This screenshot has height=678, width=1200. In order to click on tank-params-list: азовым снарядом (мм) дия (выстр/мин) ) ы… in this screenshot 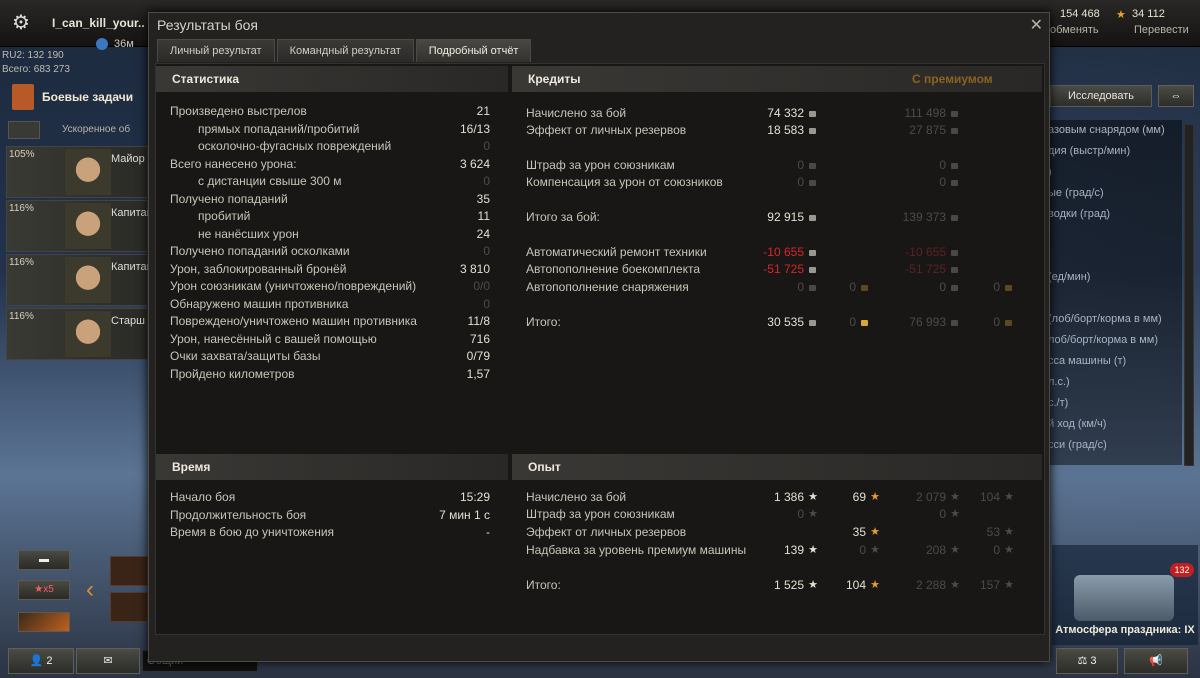, I will do `click(1114, 292)`.